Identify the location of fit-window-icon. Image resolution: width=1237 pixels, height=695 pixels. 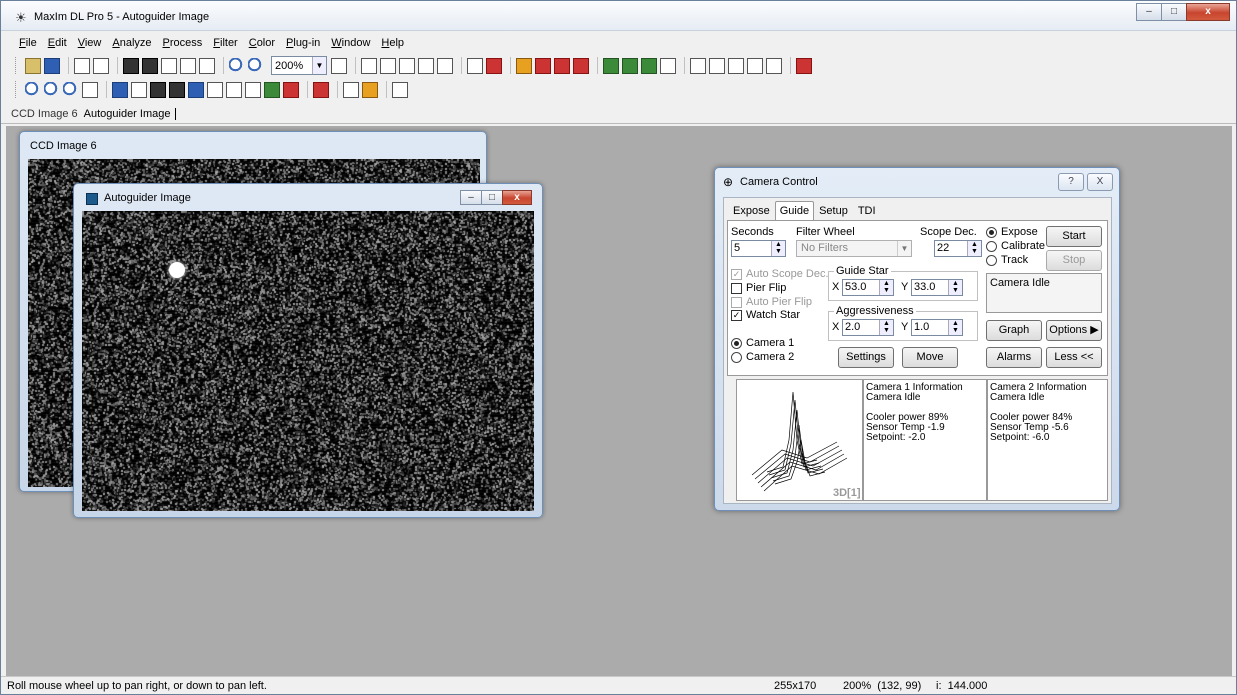
(90, 89).